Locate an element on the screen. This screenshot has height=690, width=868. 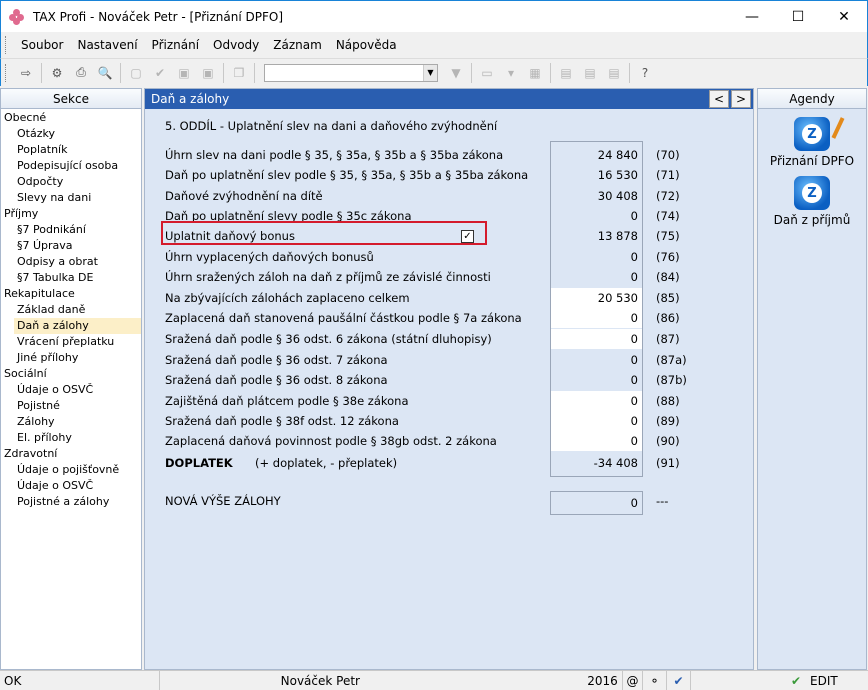
sidebar-item: Poplatník is located at coordinates (71, 150).